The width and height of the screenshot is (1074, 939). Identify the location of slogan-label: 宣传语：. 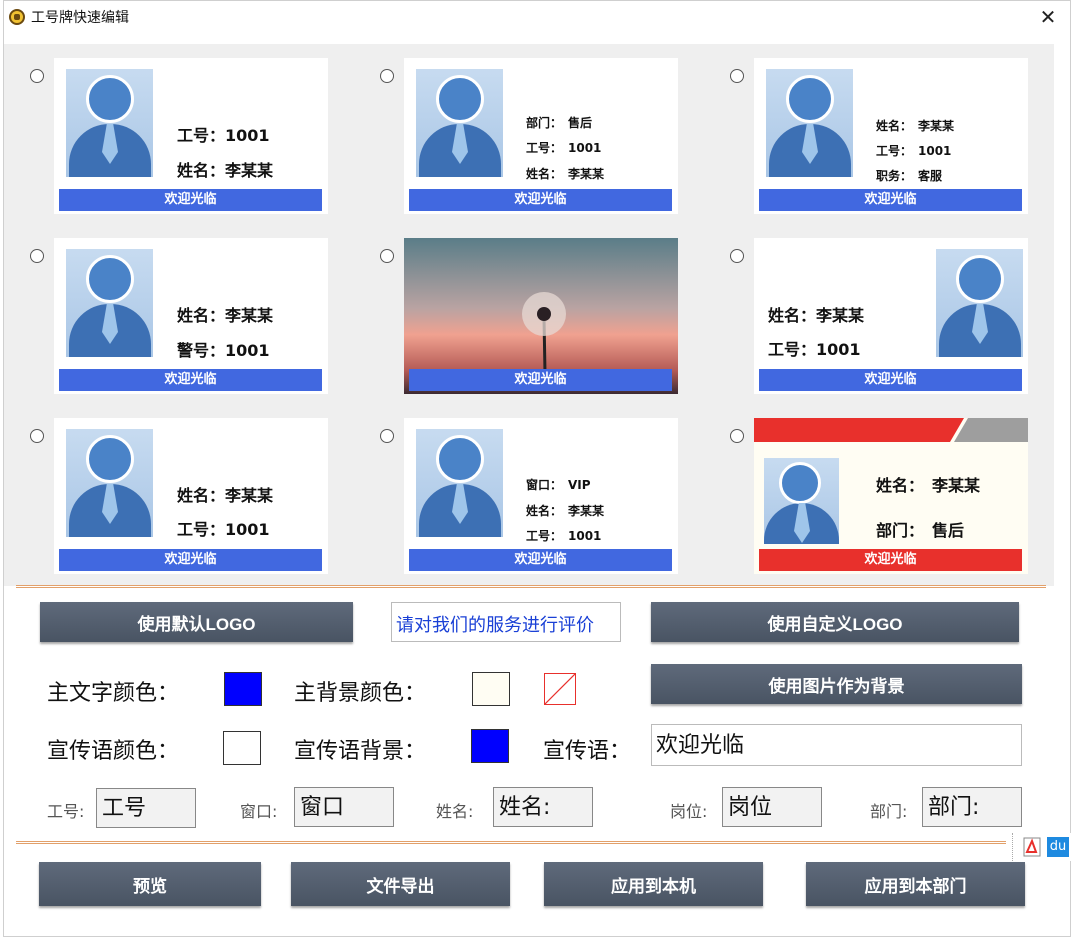
(587, 751).